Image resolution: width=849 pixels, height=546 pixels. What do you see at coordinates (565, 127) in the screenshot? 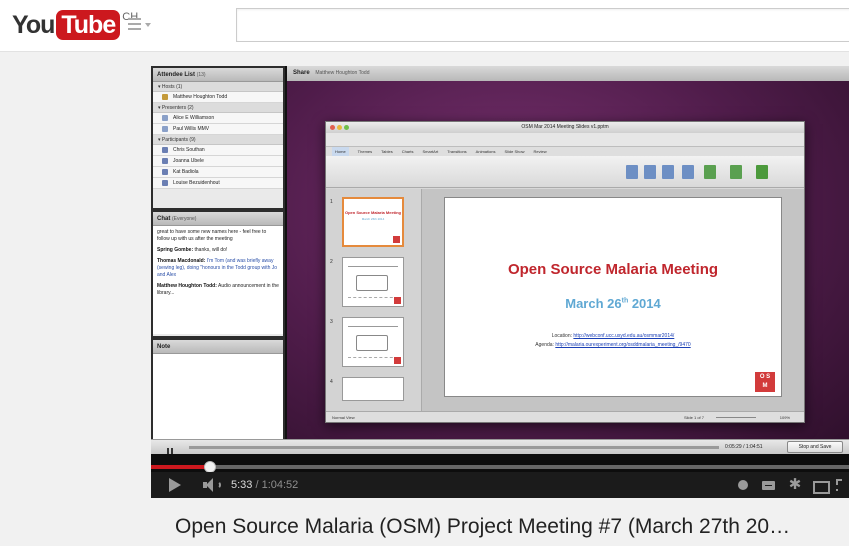
I see `ppt-window-title: OSM Mar 2014 Meeting Slides v1.pptm` at bounding box center [565, 127].